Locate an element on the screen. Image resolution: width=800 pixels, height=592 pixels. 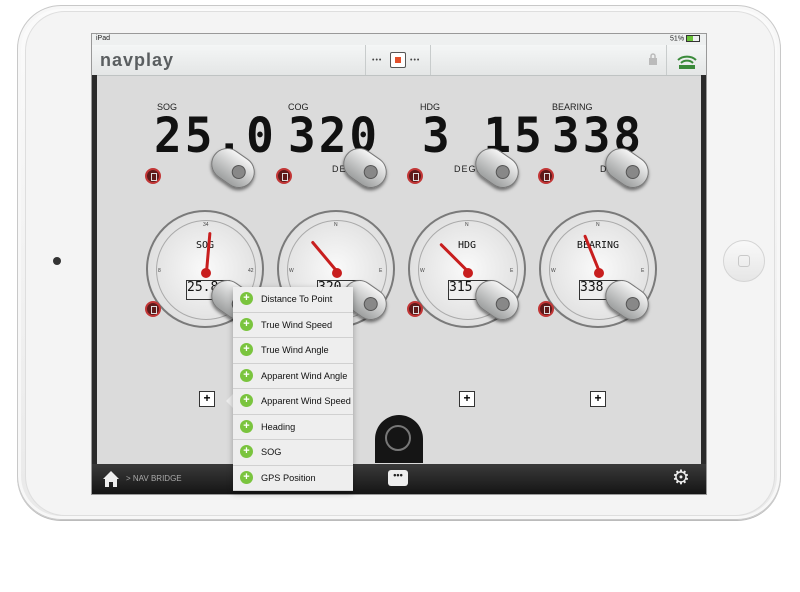
device-label: iPad is located at coordinates (103, 38).